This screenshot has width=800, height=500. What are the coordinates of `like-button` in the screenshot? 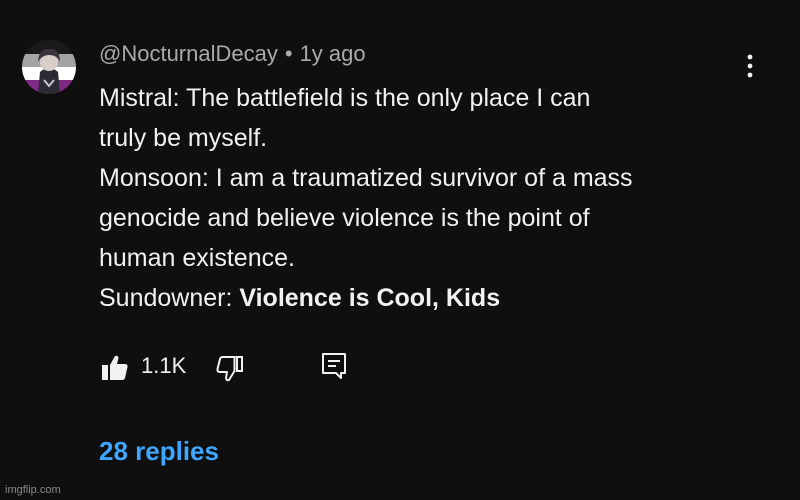 It's located at (115, 368).